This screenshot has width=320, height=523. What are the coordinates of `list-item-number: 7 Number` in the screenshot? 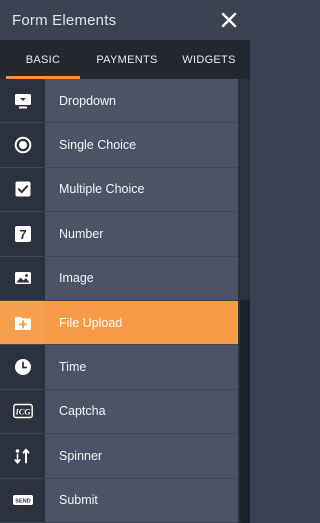 It's located at (119, 234).